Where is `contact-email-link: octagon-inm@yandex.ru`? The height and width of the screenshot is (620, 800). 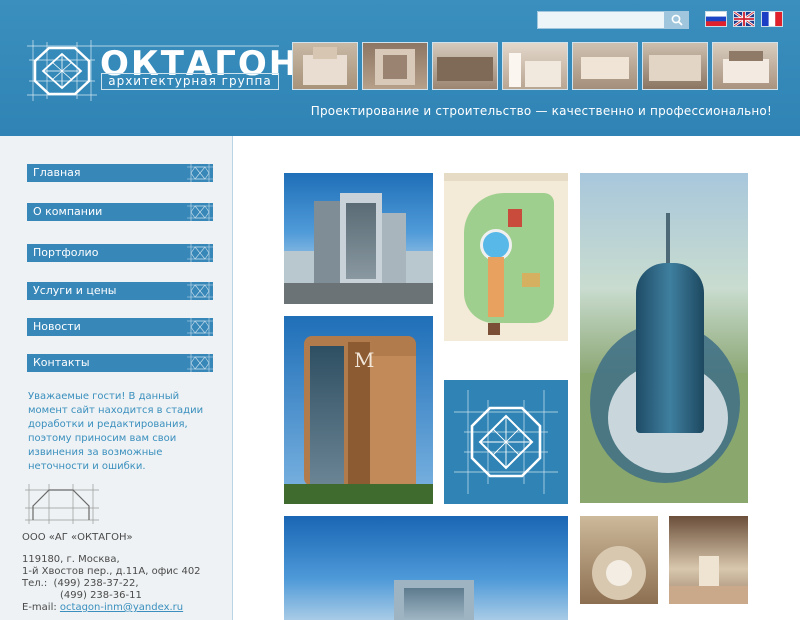 contact-email-link: octagon-inm@yandex.ru is located at coordinates (121, 607).